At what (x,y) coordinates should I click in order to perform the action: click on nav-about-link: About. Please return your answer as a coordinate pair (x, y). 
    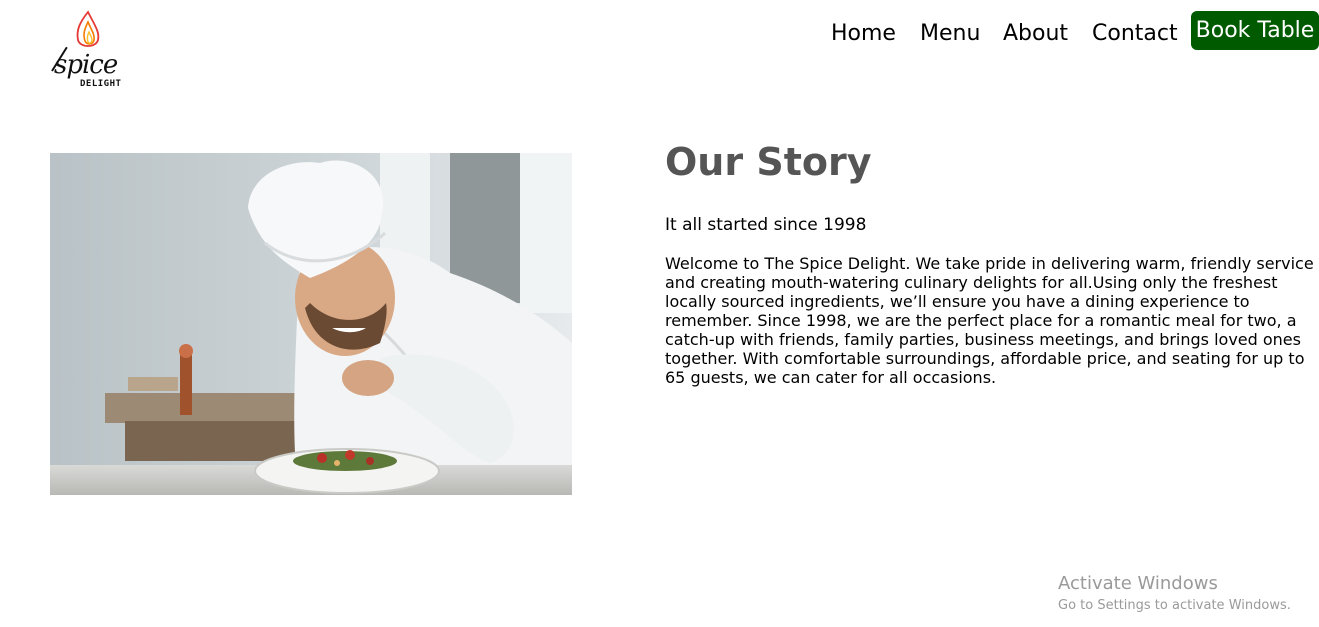
    Looking at the image, I should click on (1035, 34).